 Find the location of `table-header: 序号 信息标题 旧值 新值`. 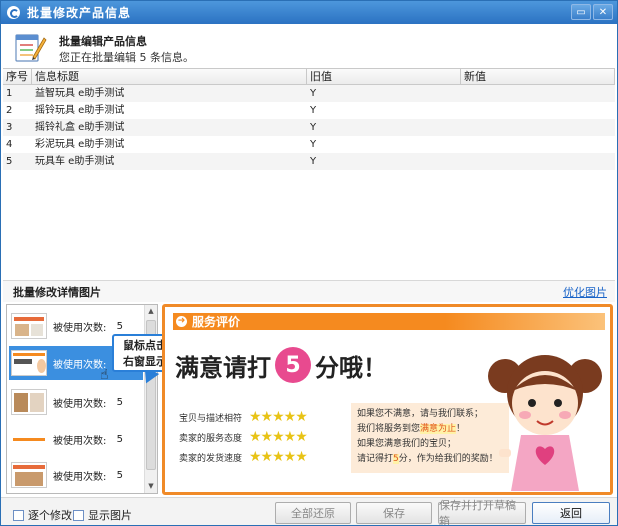

table-header: 序号 信息标题 旧值 新值 is located at coordinates (309, 77).